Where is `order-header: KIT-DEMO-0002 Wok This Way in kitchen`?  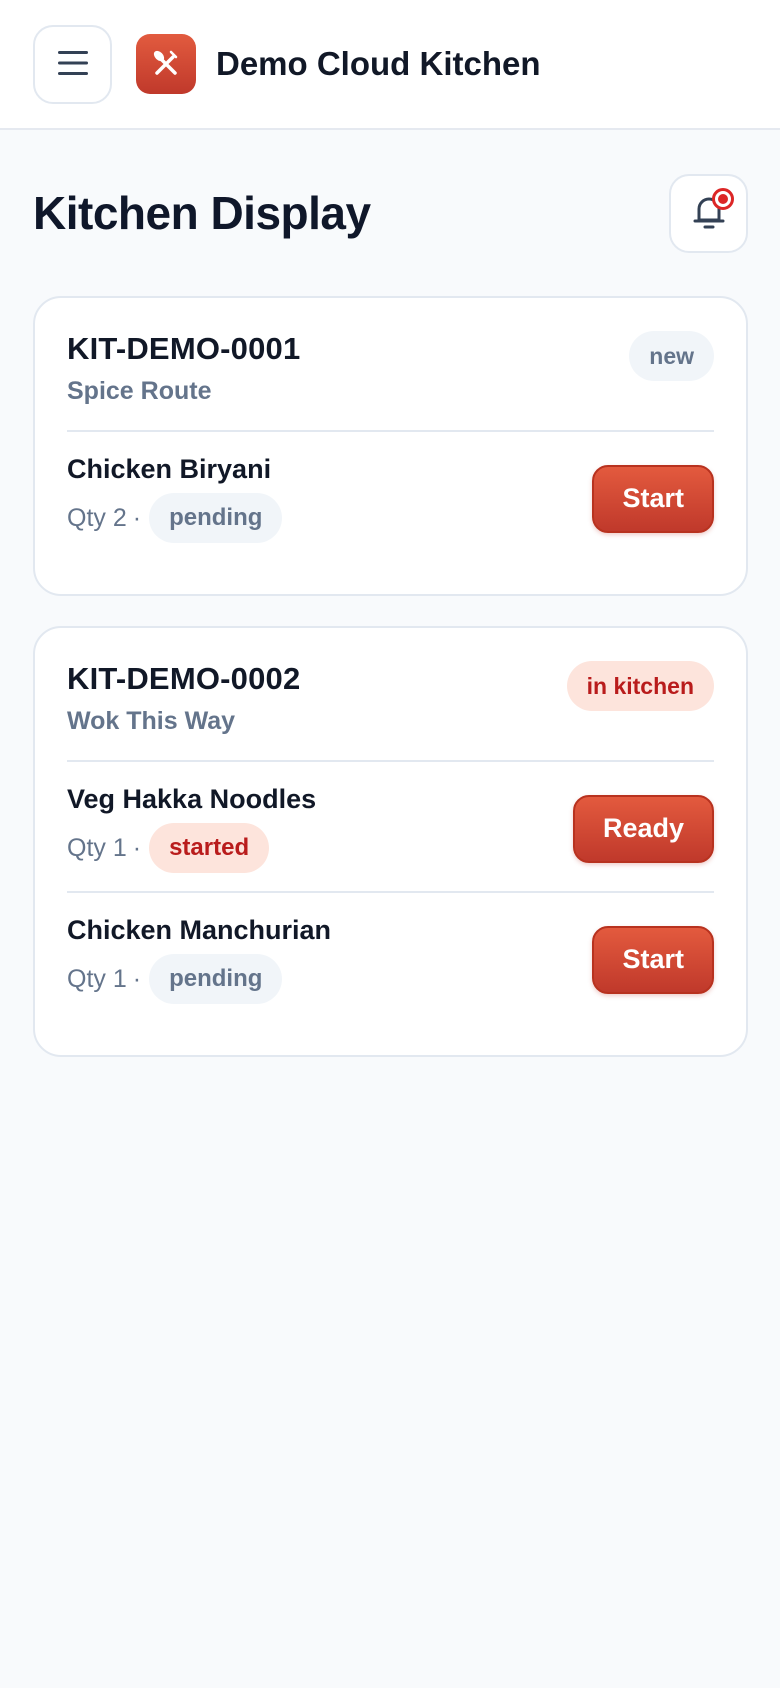 order-header: KIT-DEMO-0002 Wok This Way in kitchen is located at coordinates (390, 711).